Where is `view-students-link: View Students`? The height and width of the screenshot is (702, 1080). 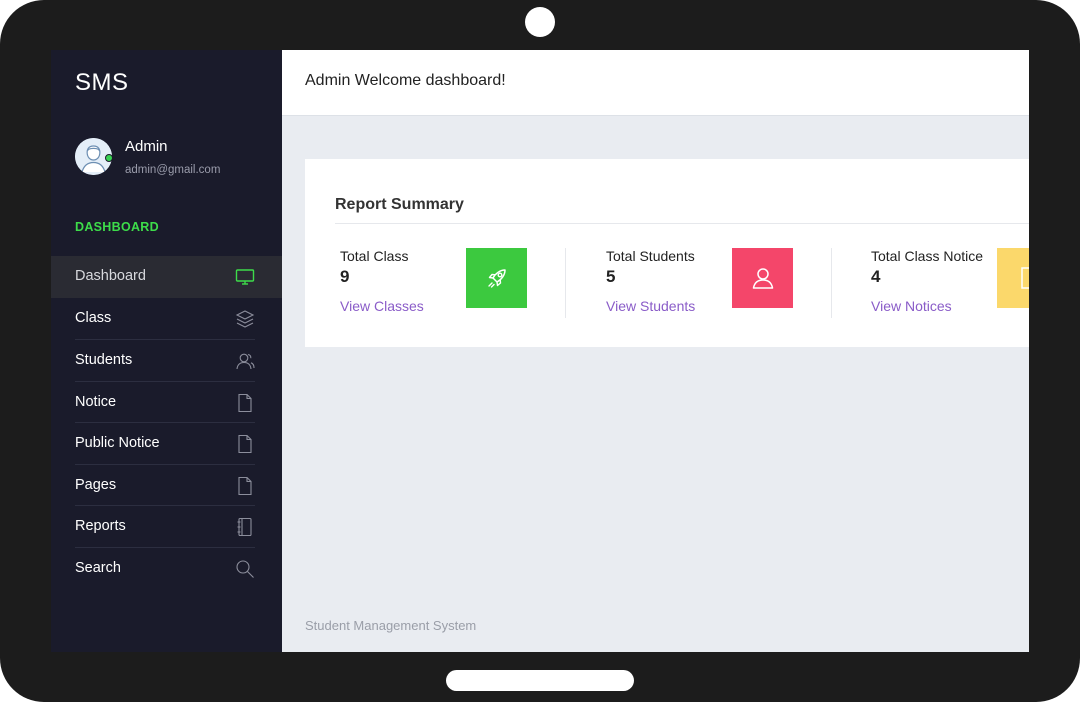
view-students-link: View Students is located at coordinates (650, 306).